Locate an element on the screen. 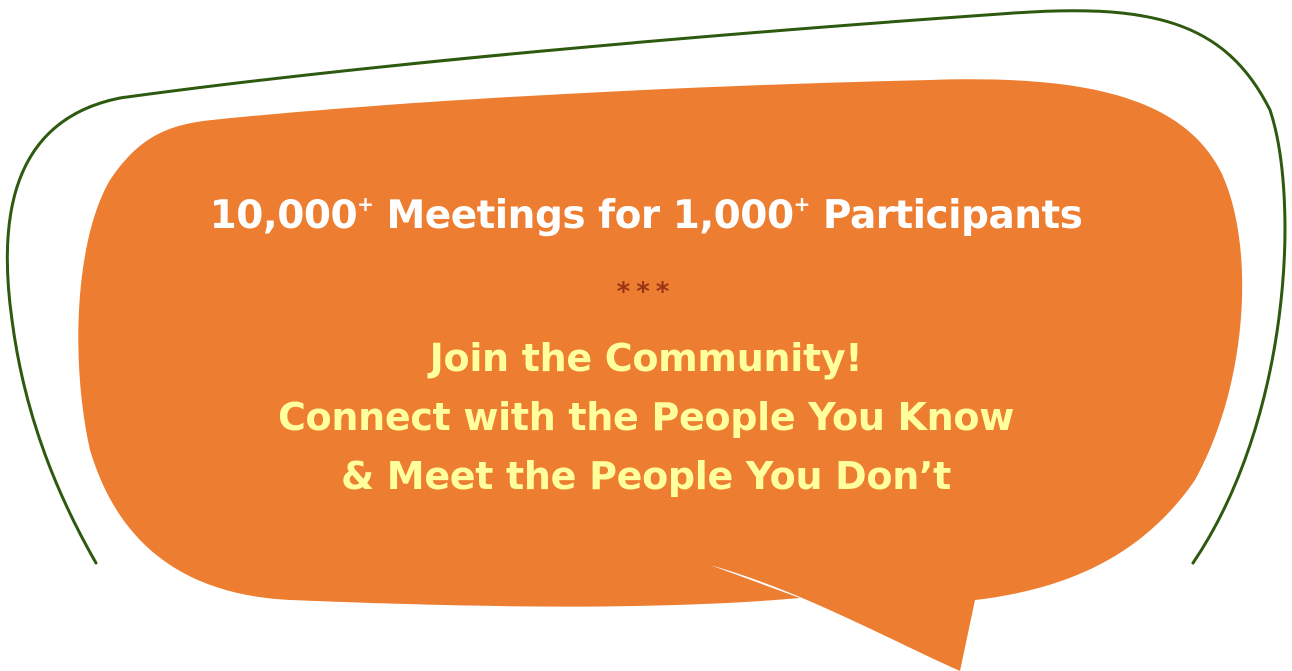 The width and height of the screenshot is (1292, 671). tagline-line-1: Join the Community! is located at coordinates (646, 358).